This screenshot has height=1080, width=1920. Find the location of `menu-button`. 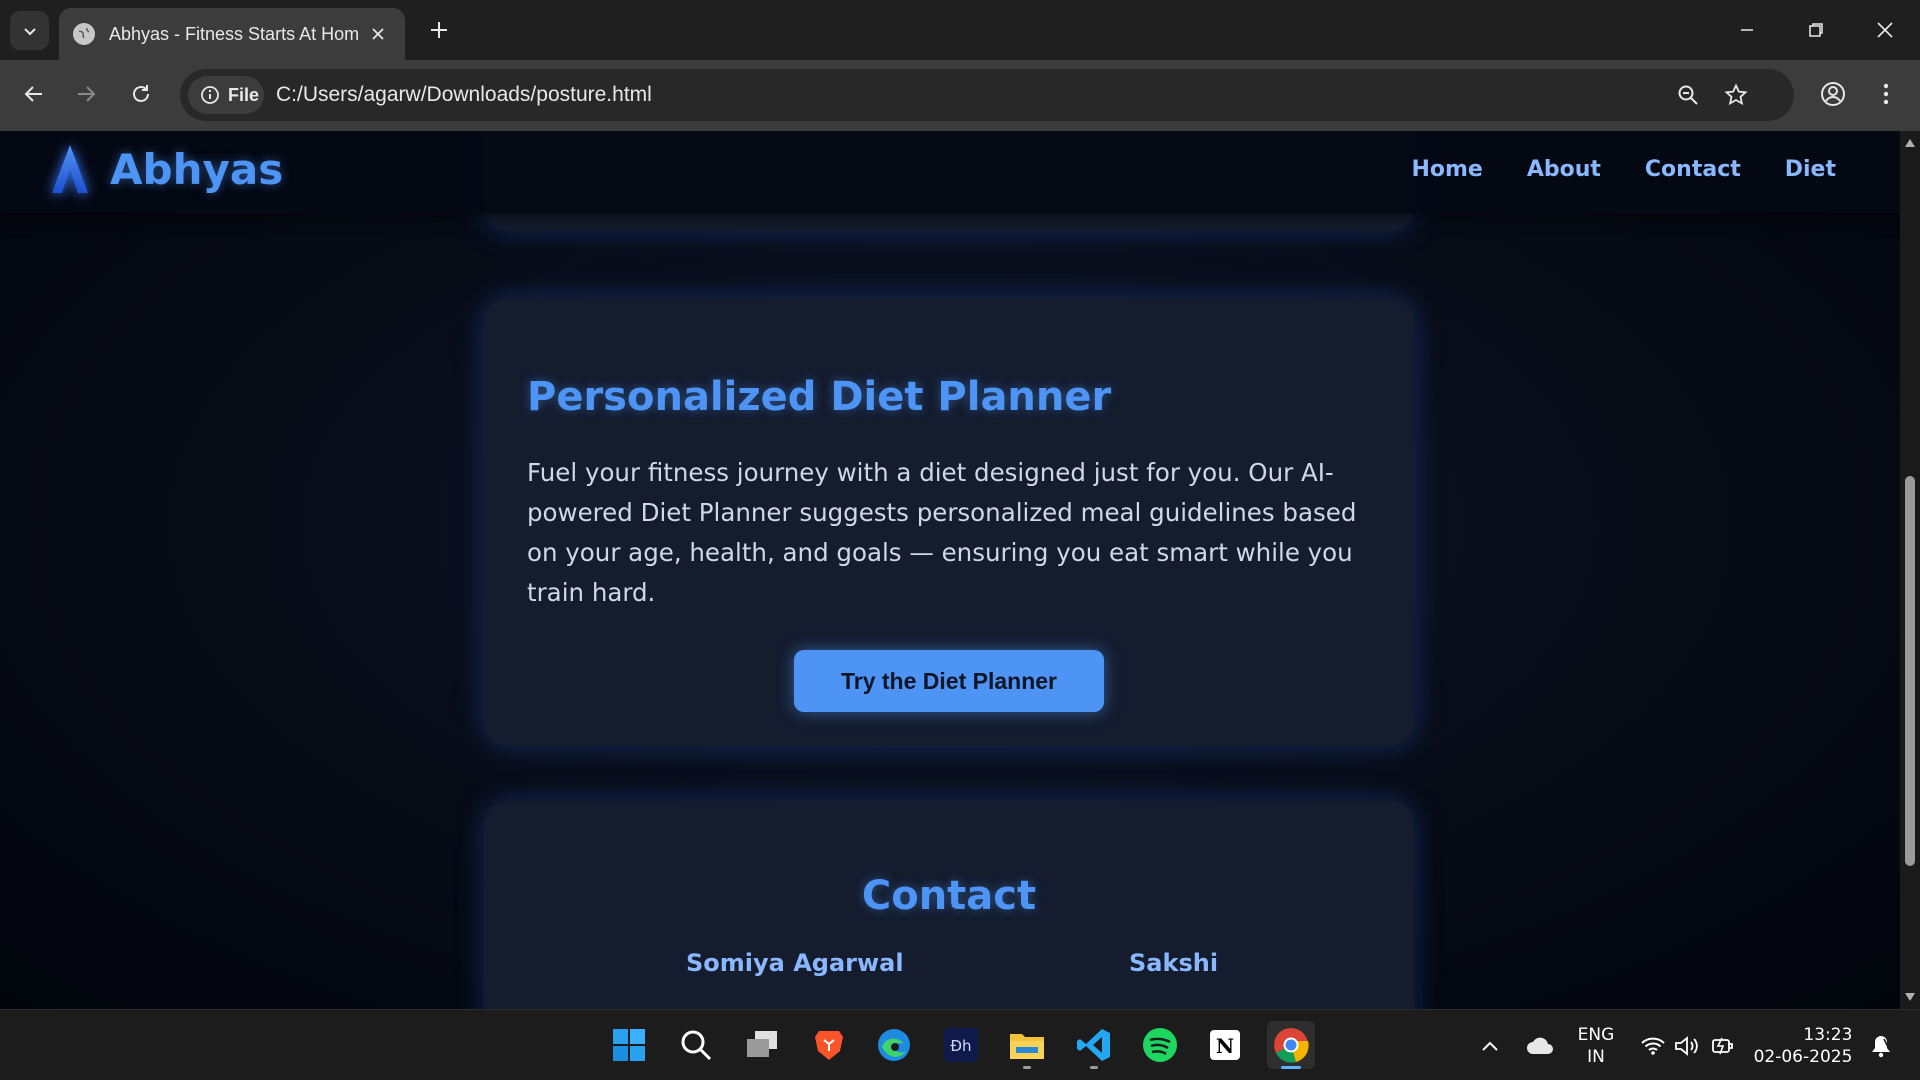

menu-button is located at coordinates (1886, 94).